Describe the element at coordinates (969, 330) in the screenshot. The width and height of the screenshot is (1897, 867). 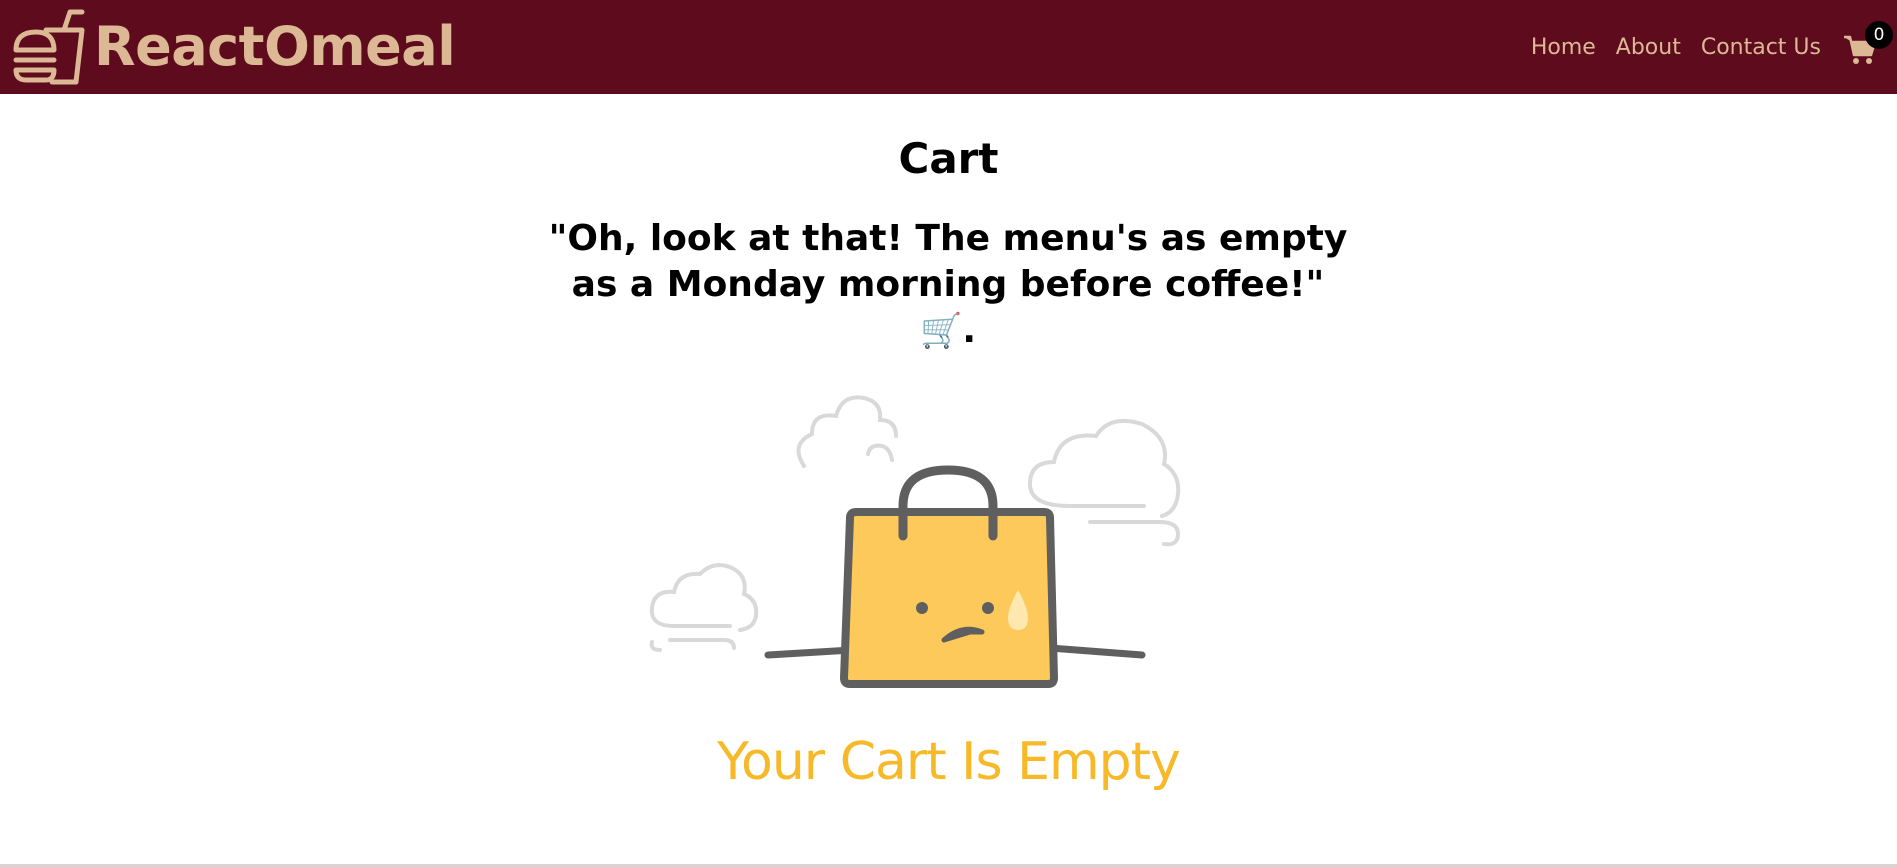
I see `message-suffix: .` at that location.